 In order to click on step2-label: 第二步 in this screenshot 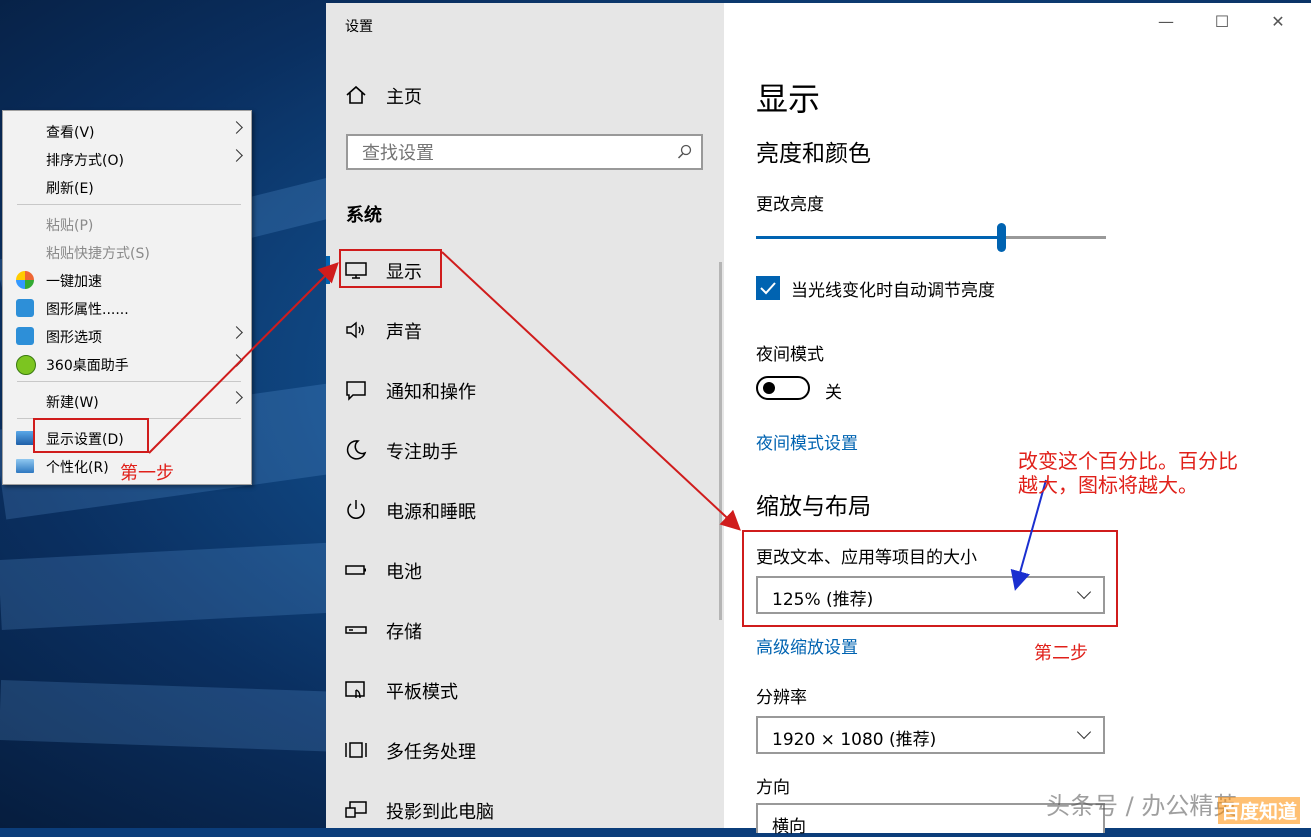, I will do `click(1061, 653)`.